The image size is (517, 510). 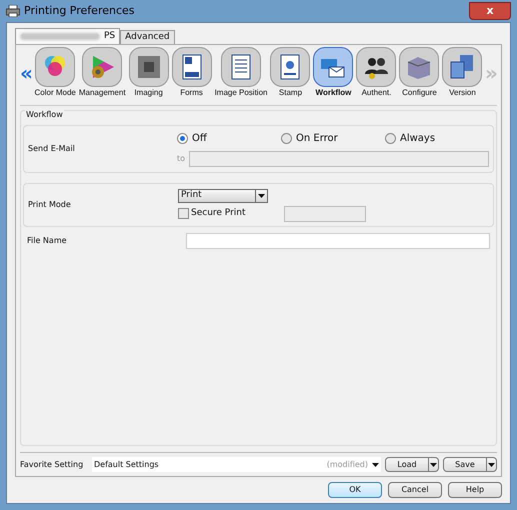 I want to click on radio-option: Off, so click(x=229, y=138).